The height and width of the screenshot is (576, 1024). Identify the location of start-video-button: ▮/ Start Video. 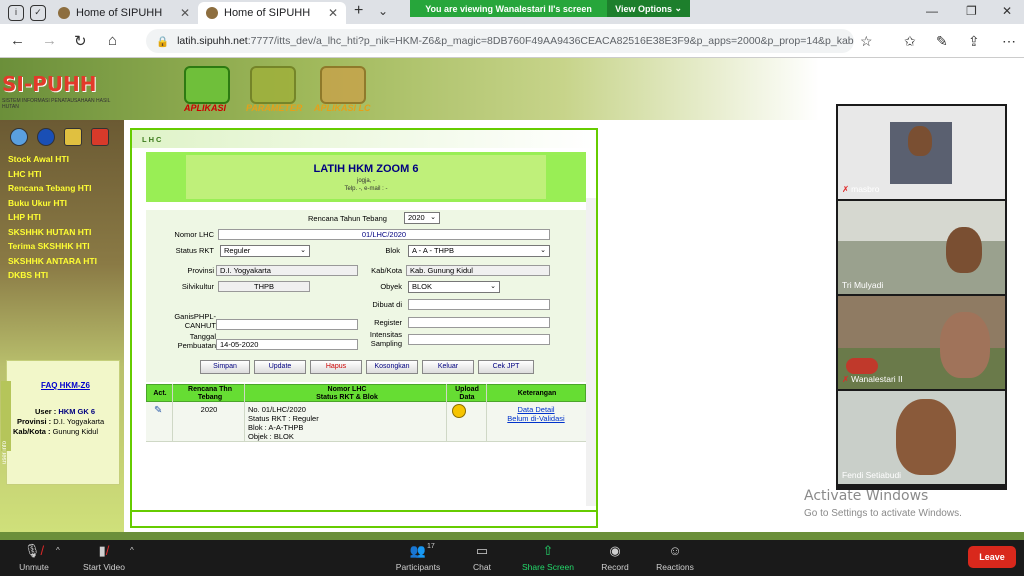
(104, 558).